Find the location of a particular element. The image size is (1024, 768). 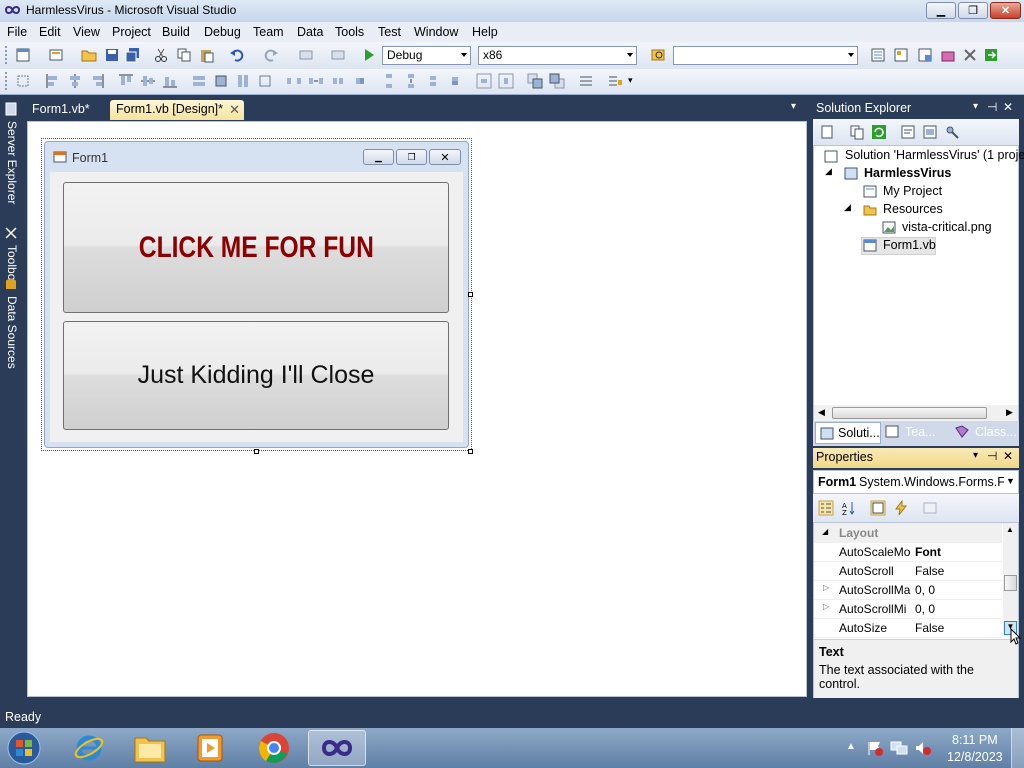

volume-muted-icon is located at coordinates (923, 748).